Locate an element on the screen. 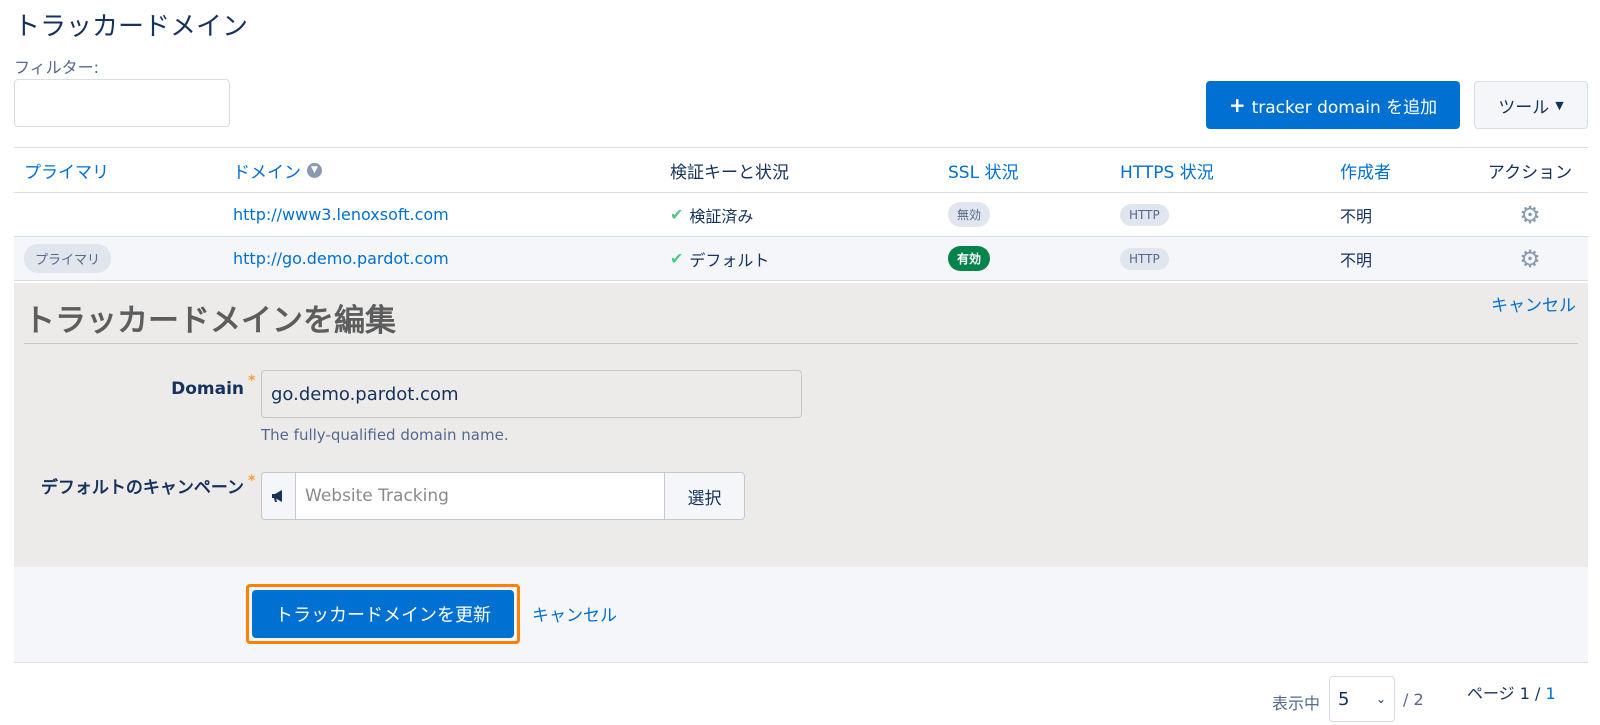 The height and width of the screenshot is (725, 1600). edit-panel-title: トラッカードメインを編集 is located at coordinates (210, 321).